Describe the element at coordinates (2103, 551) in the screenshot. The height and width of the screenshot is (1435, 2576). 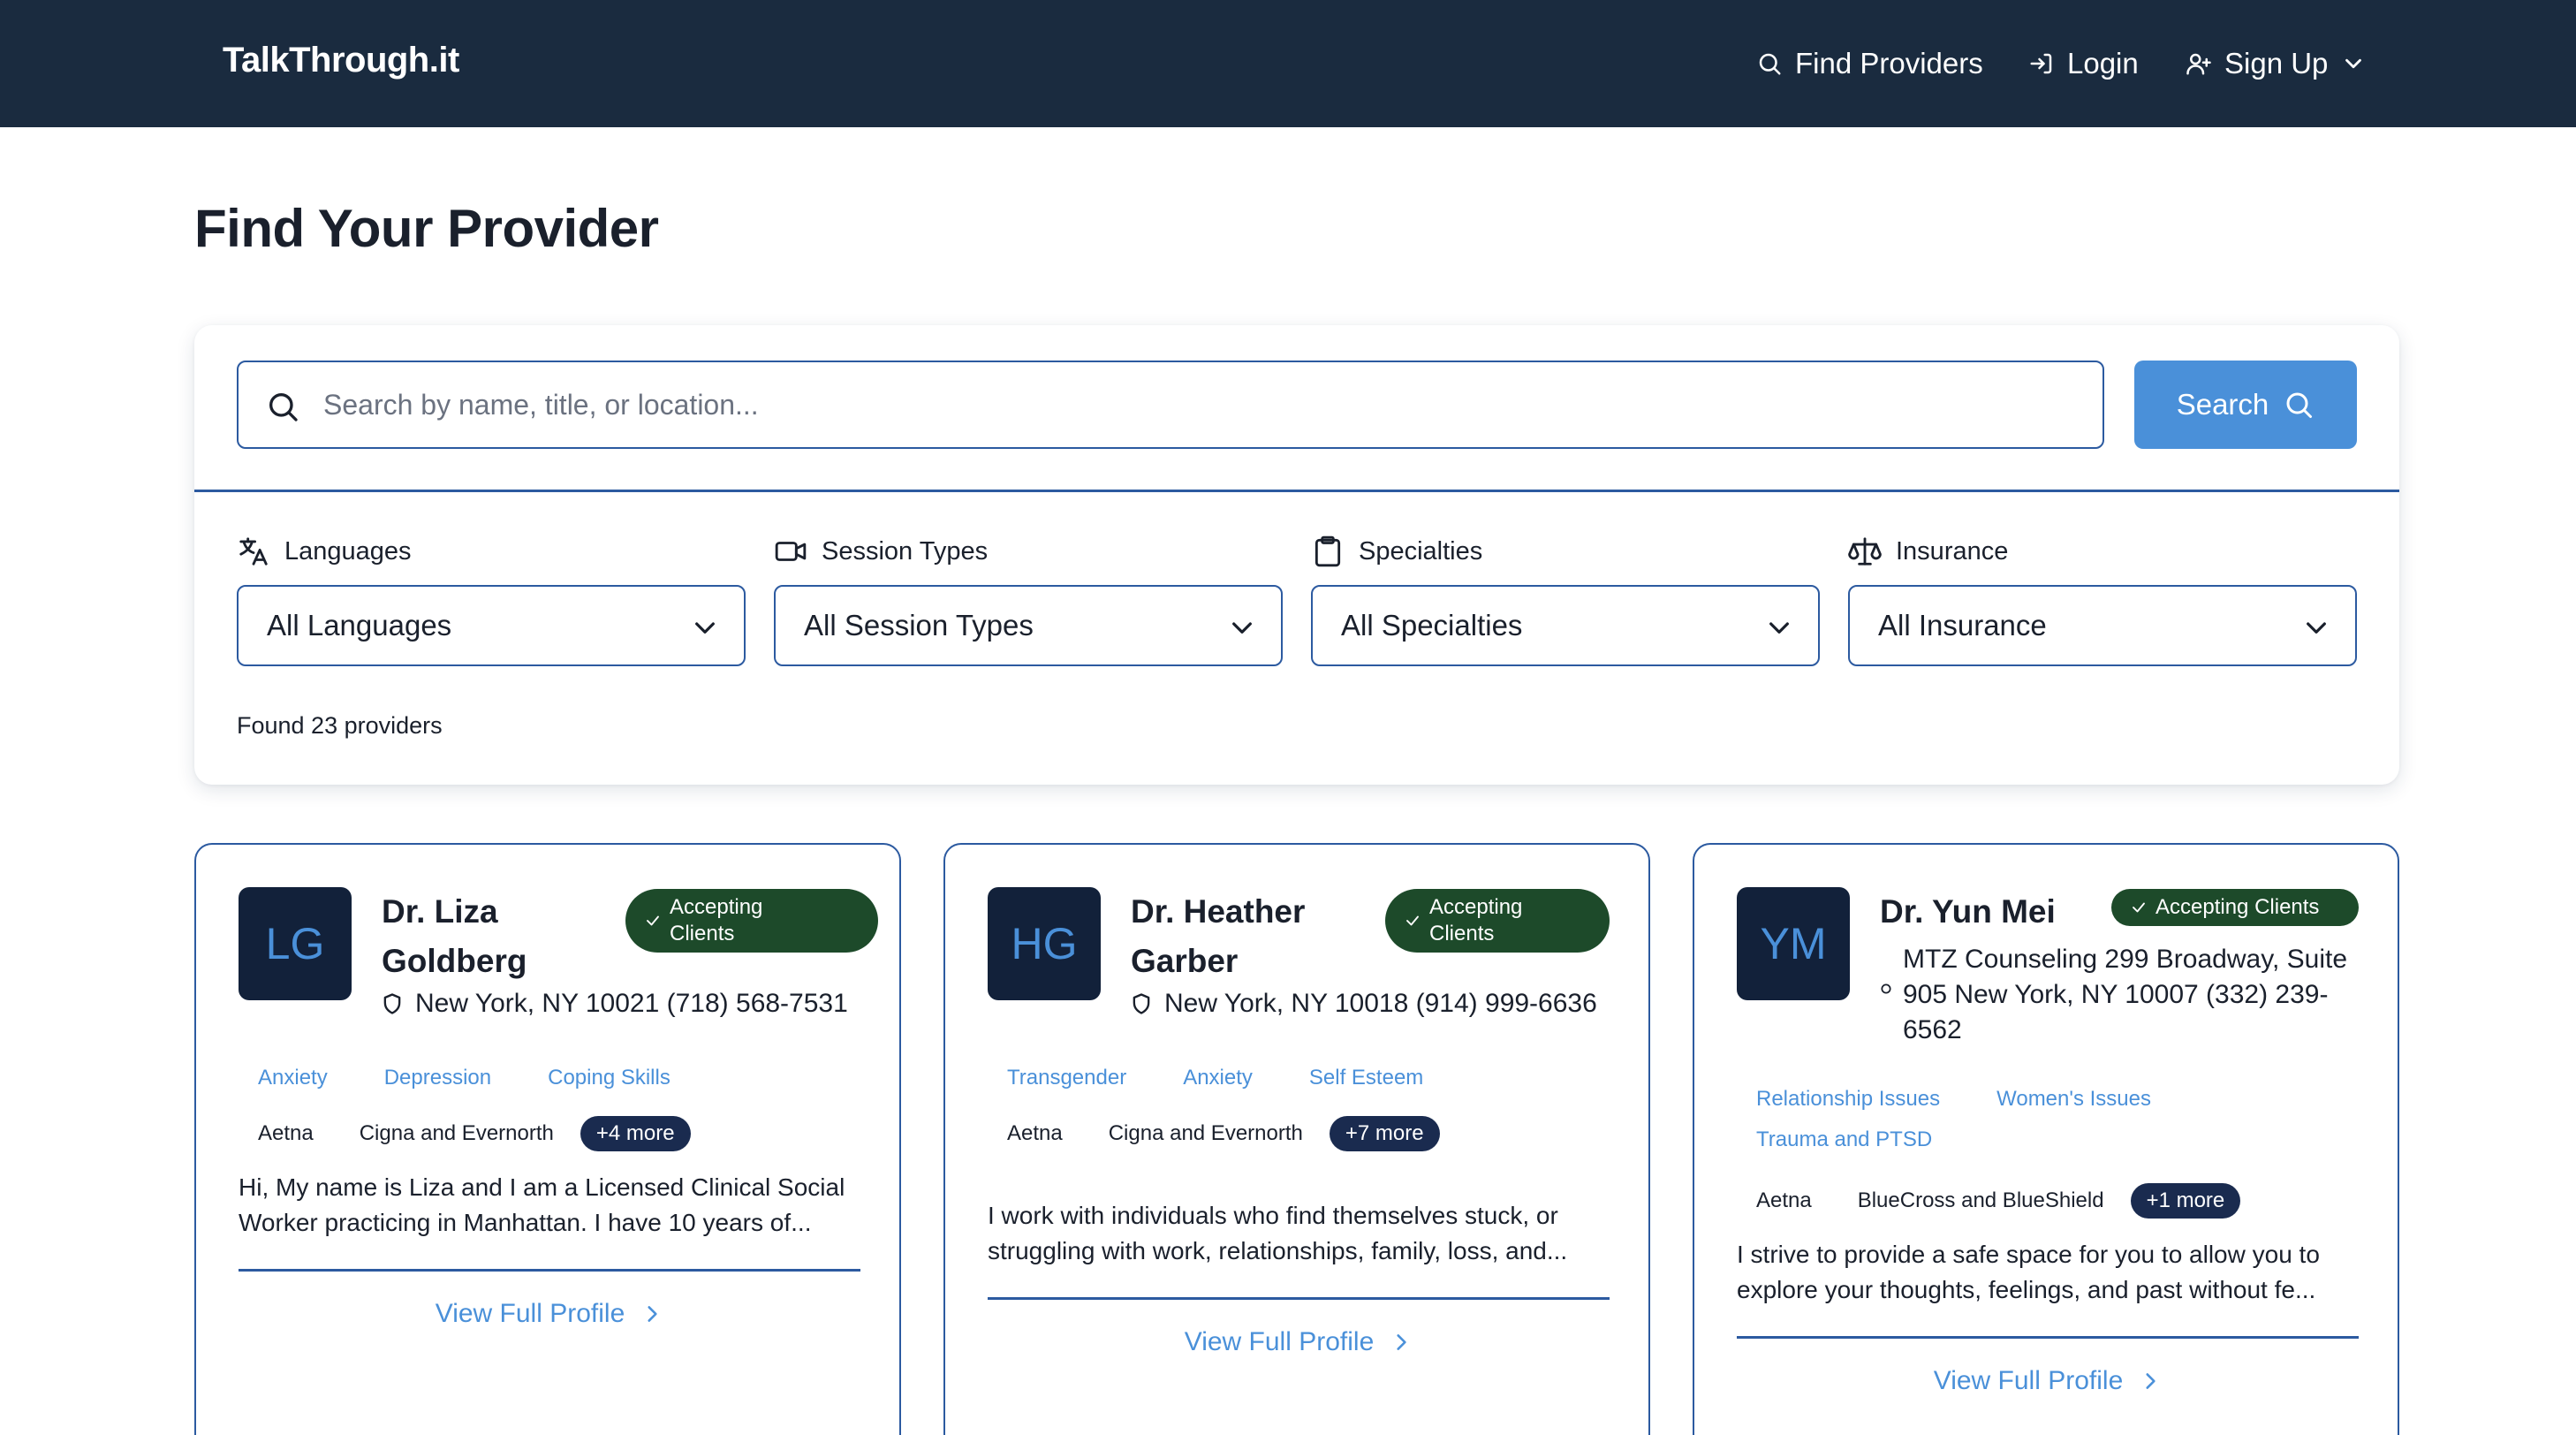
I see `filter-label: Insurance` at that location.